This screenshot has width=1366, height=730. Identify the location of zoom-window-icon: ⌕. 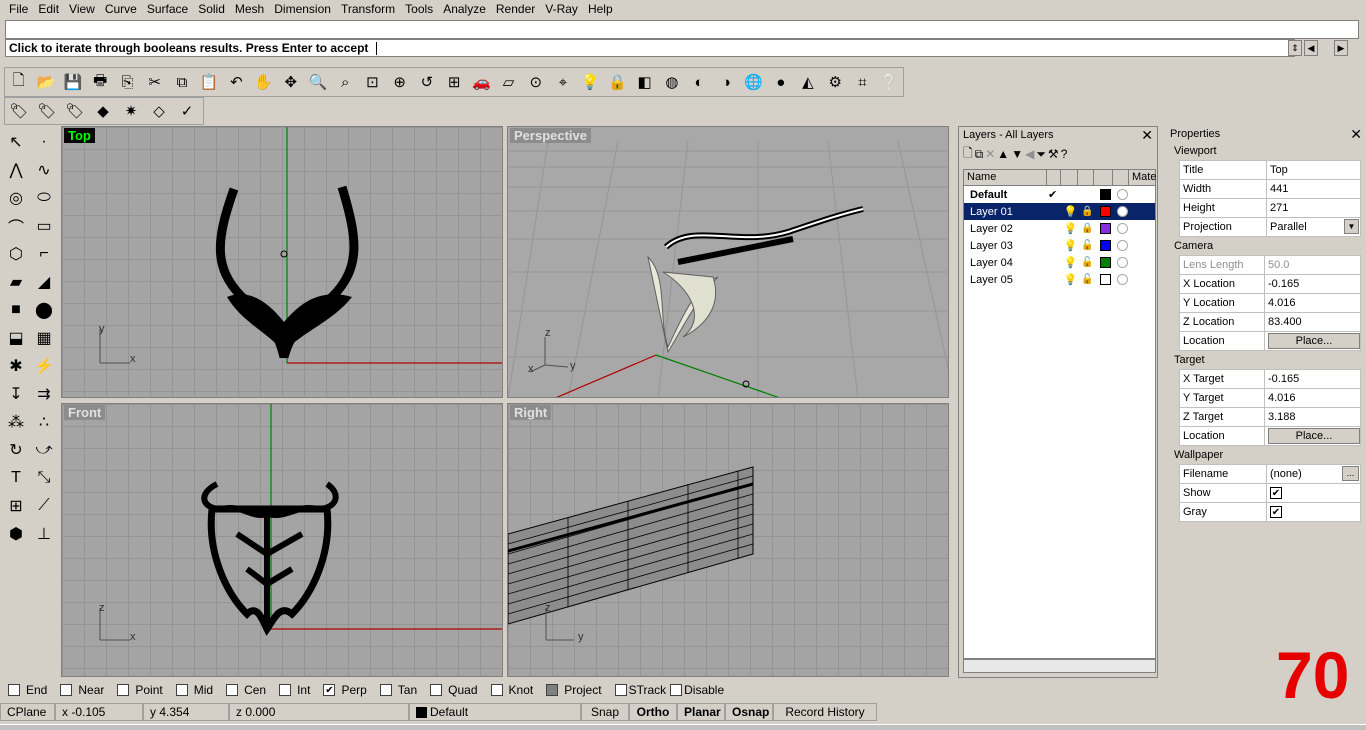
(345, 82).